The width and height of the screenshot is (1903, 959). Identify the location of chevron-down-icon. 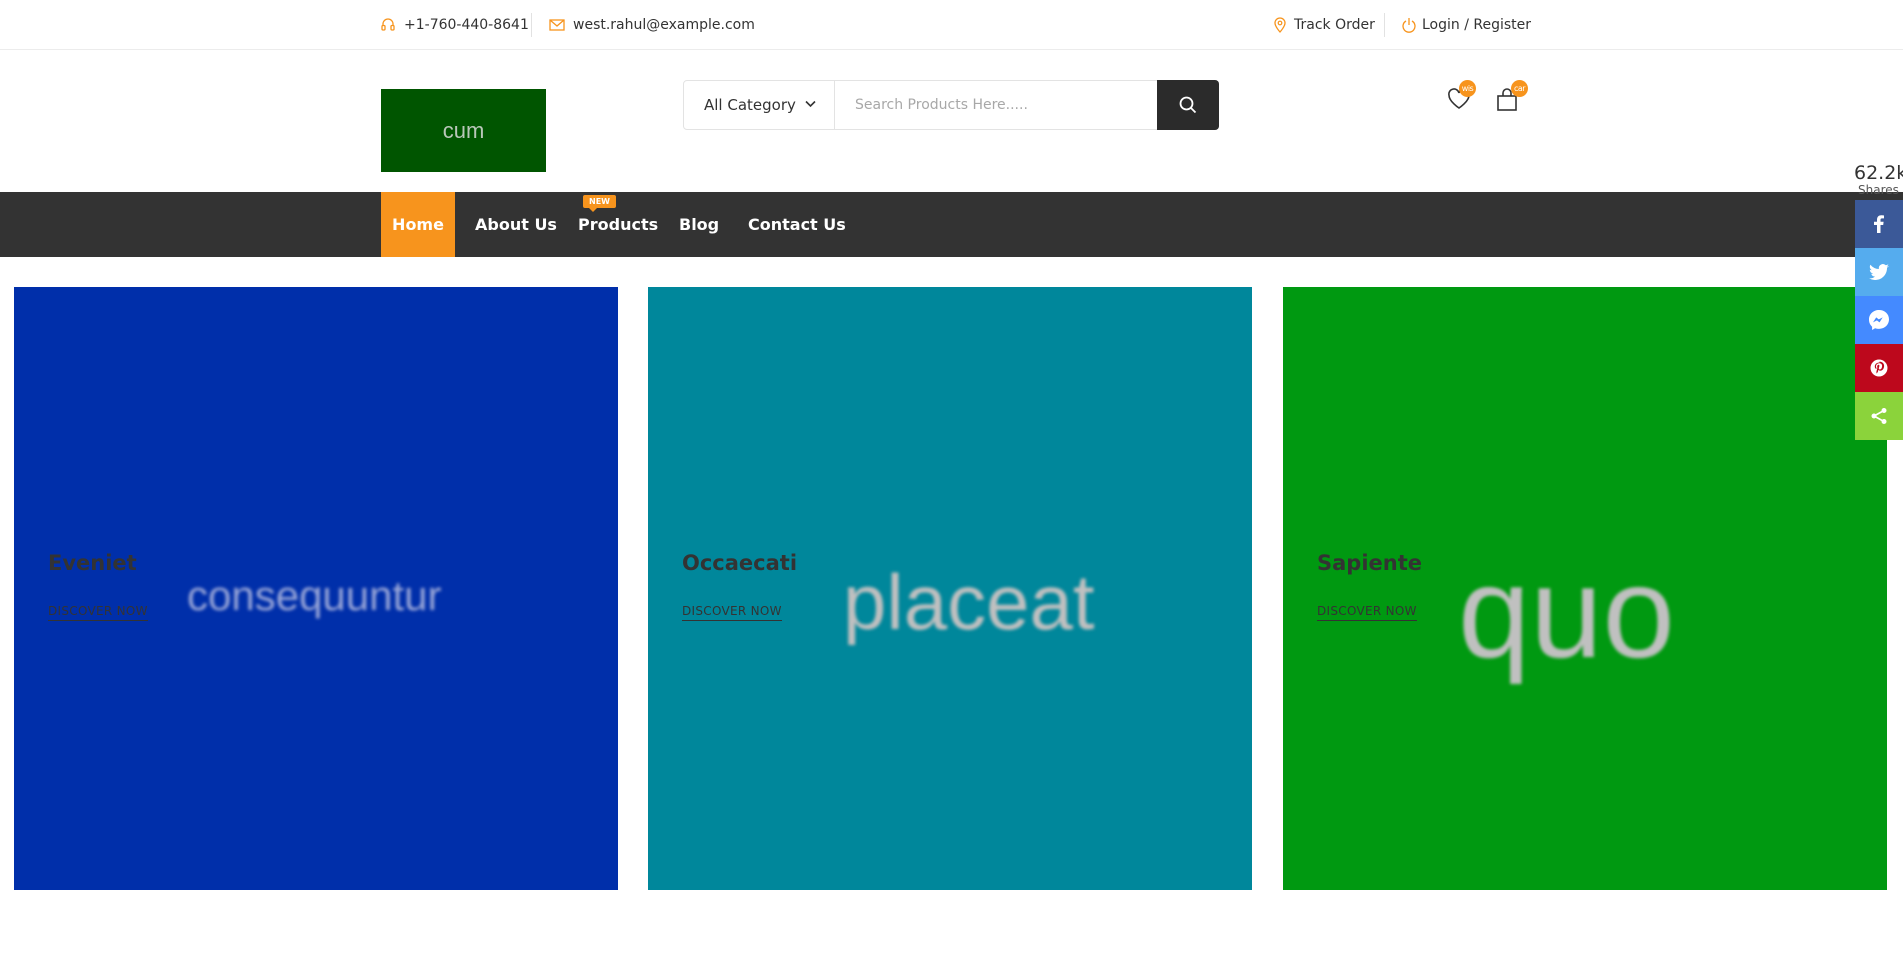
(810, 104).